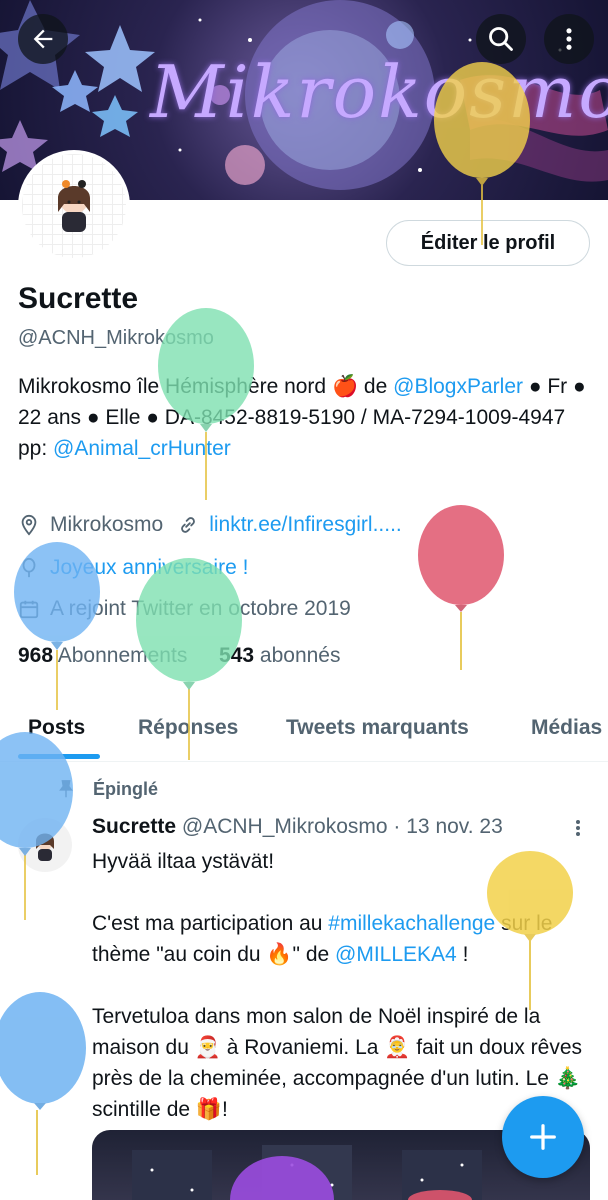 The height and width of the screenshot is (1200, 608). I want to click on tab-media: Médias, so click(566, 728).